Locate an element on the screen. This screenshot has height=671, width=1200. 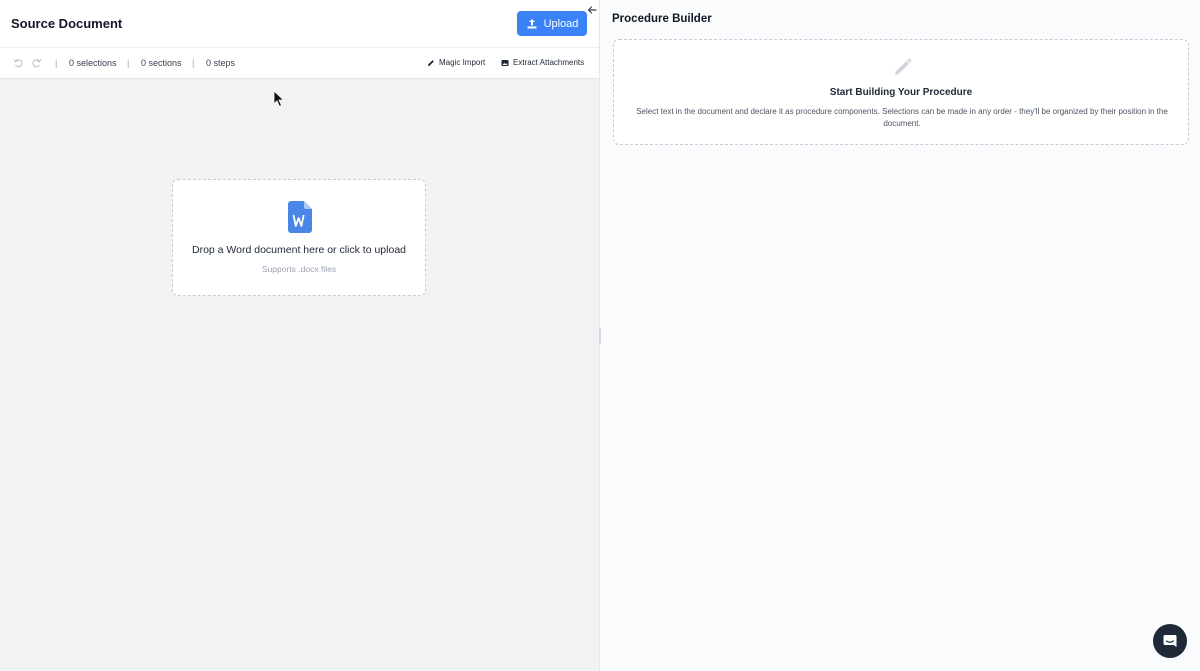
image-icon is located at coordinates (505, 62).